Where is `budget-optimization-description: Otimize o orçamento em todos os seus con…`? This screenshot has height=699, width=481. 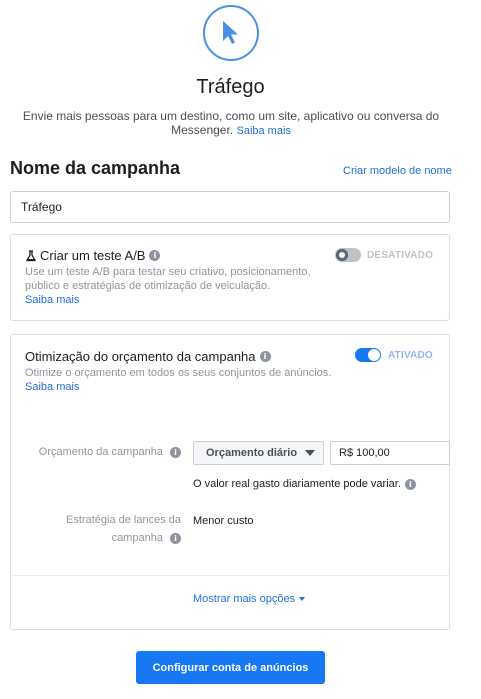 budget-optimization-description: Otimize o orçamento em todos os seus con… is located at coordinates (178, 373).